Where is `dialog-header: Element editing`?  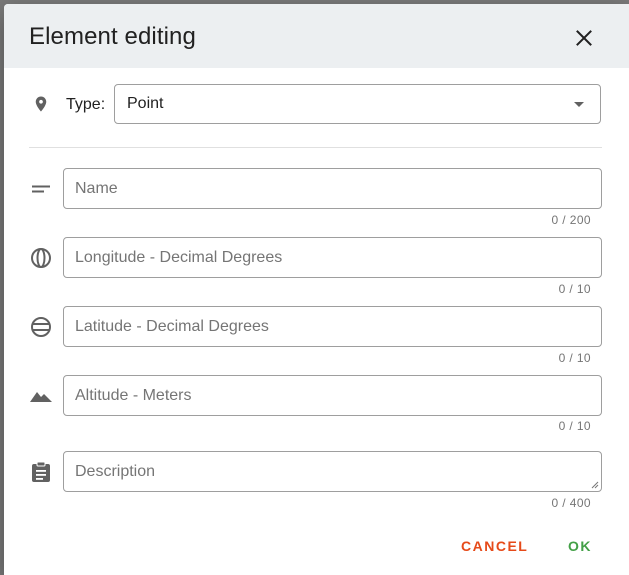 dialog-header: Element editing is located at coordinates (316, 36).